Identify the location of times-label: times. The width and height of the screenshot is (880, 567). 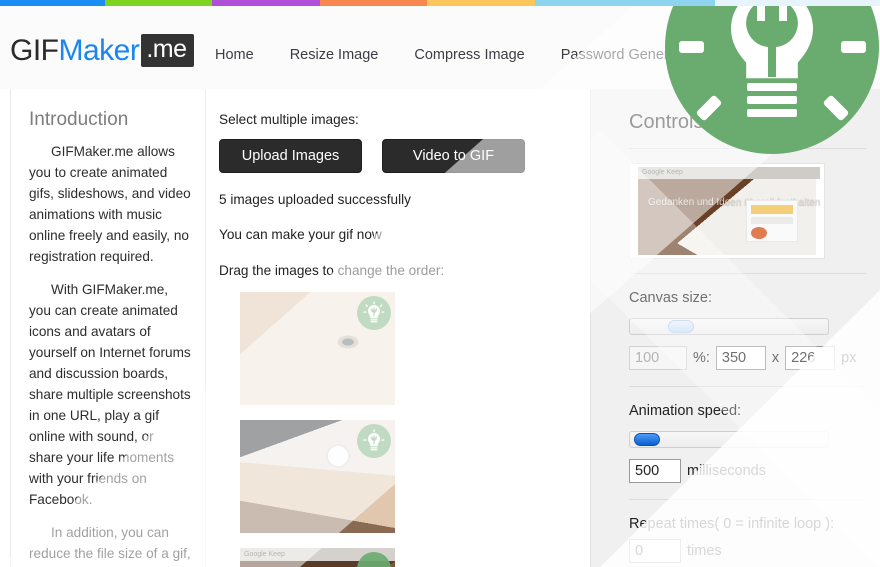
(704, 551).